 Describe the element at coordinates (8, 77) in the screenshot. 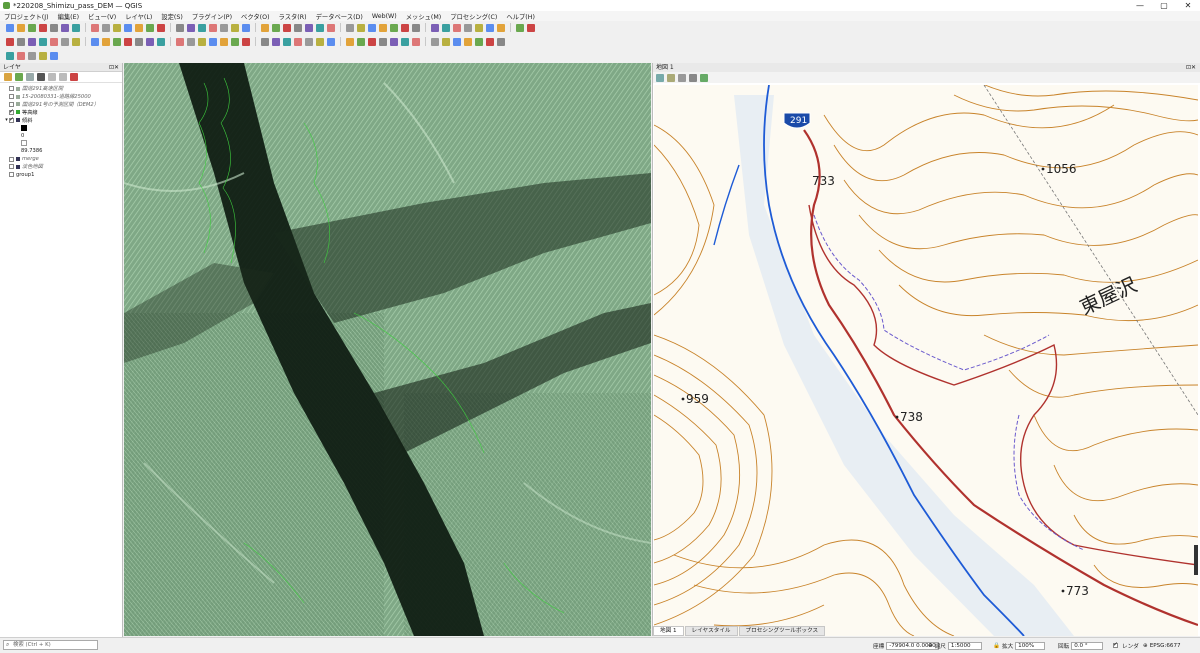

I see `open-layer-styling-icon` at that location.